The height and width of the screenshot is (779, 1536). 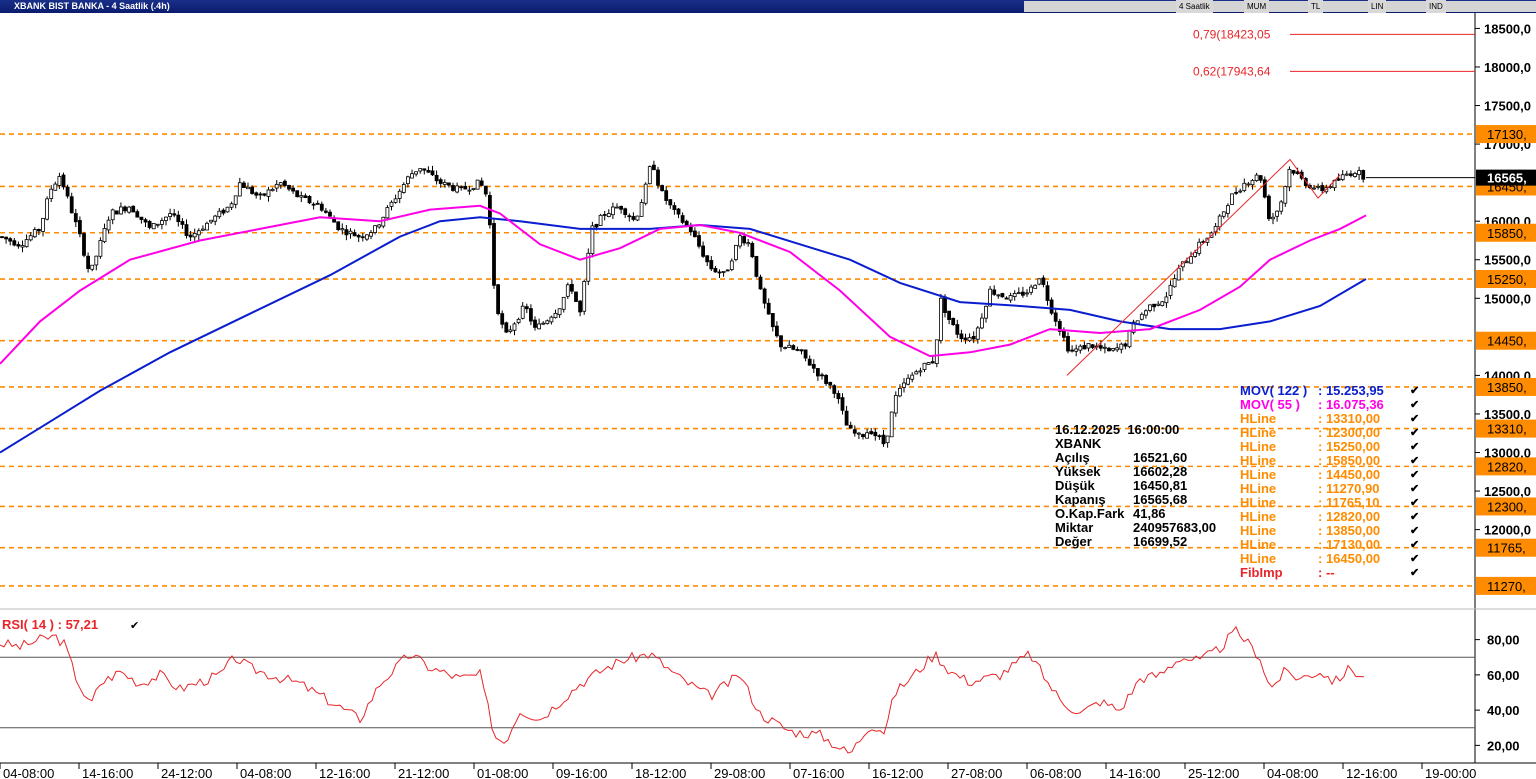 What do you see at coordinates (1507, 106) in the screenshot?
I see `y-tick-label: 17500,0` at bounding box center [1507, 106].